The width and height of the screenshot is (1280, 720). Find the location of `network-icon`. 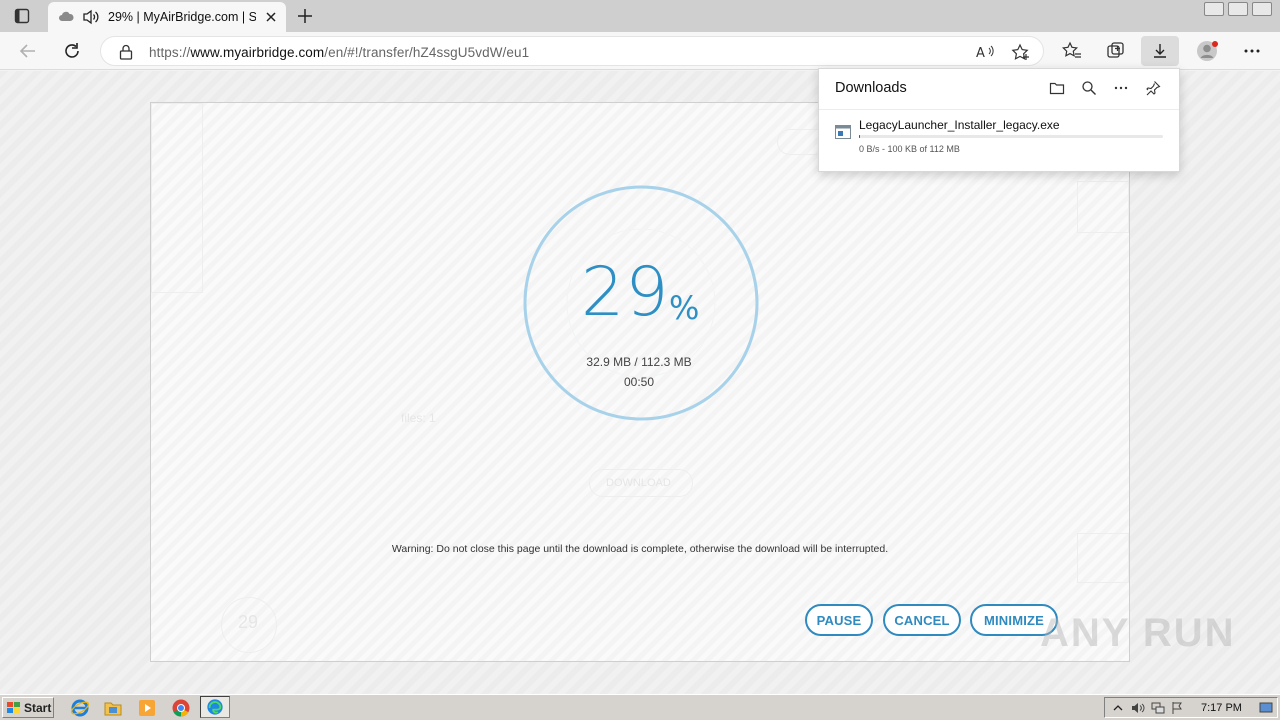

network-icon is located at coordinates (1158, 708).